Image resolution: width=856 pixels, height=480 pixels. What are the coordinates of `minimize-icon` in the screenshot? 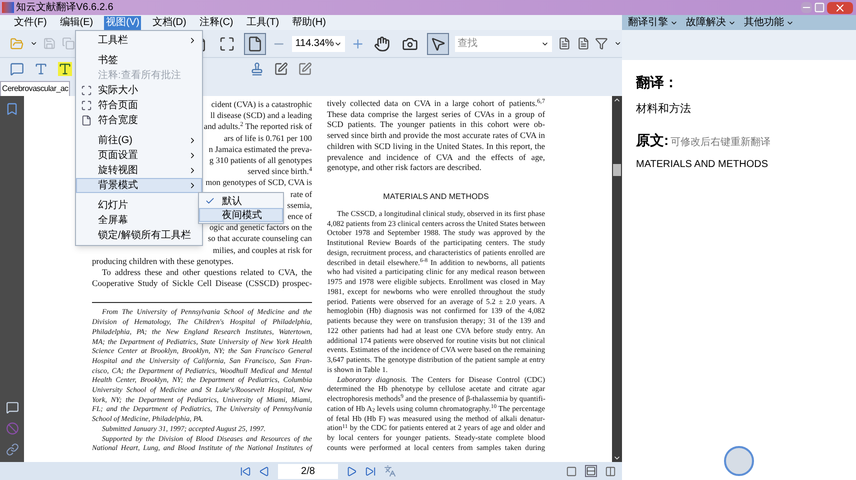 It's located at (806, 7).